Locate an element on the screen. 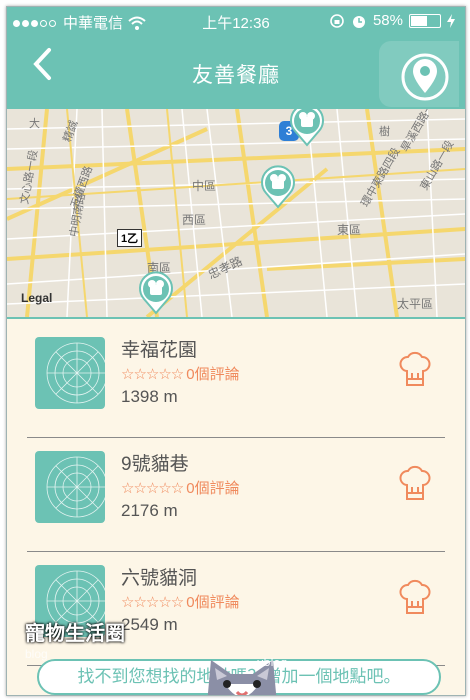  watermark-subtitle: blog is located at coordinates (36, 654).